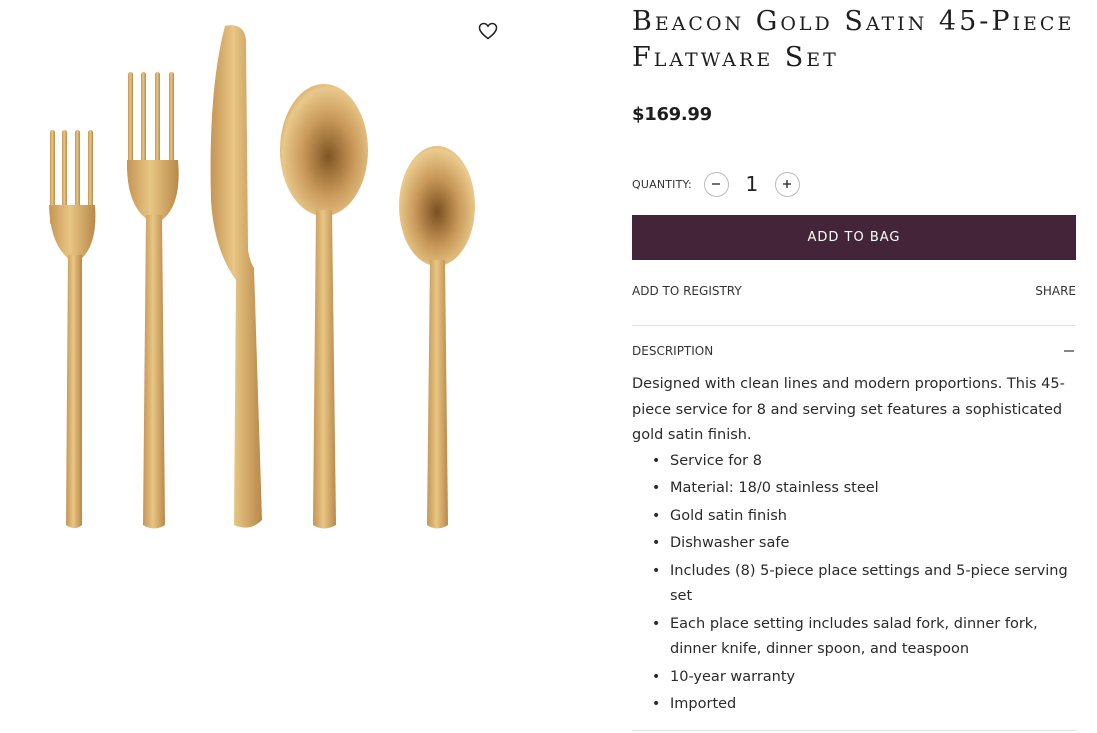 This screenshot has height=733, width=1097. Describe the element at coordinates (864, 544) in the screenshot. I see `list-item: Dishwasher safe` at that location.